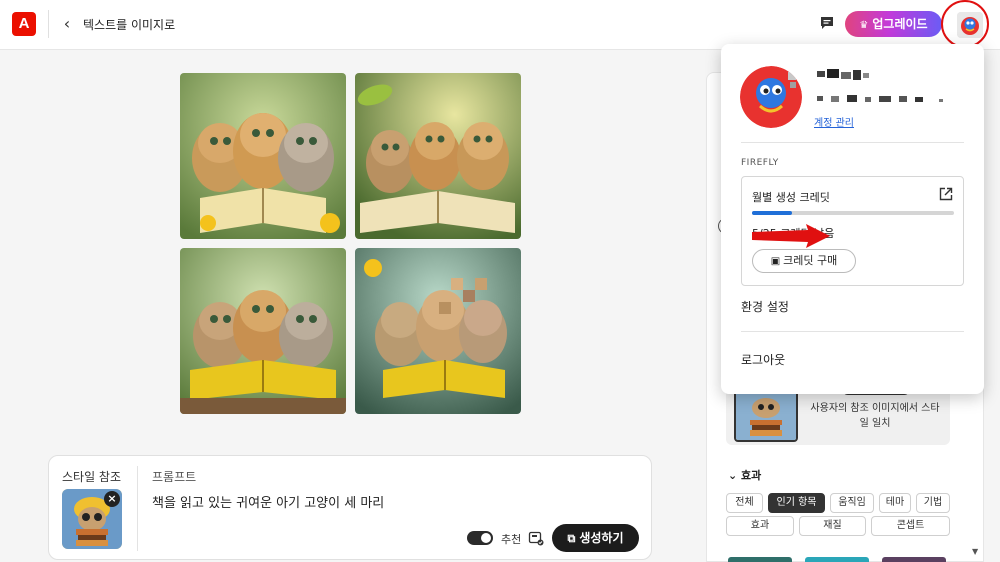 This screenshot has width=1000, height=562. What do you see at coordinates (900, 24) in the screenshot?
I see `upgrade-label: 업그레이드` at bounding box center [900, 24].